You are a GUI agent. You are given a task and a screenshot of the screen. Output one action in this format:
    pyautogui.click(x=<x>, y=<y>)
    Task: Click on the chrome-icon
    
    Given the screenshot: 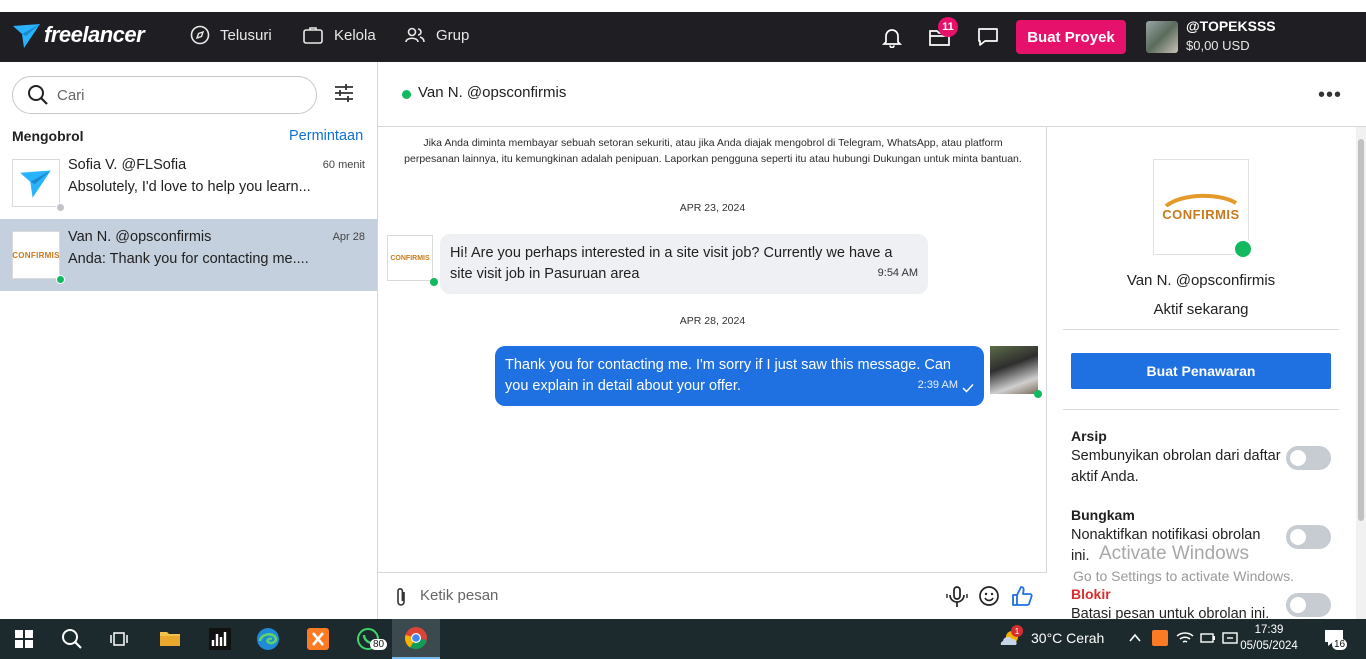 What is the action you would take?
    pyautogui.click(x=415, y=638)
    